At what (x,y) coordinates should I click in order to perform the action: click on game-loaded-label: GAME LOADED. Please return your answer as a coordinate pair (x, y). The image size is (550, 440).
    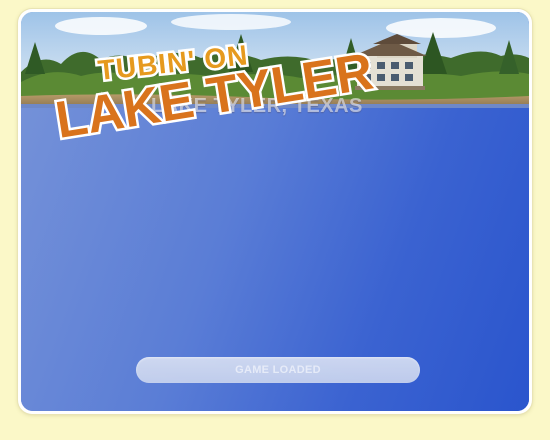
    Looking at the image, I should click on (278, 370).